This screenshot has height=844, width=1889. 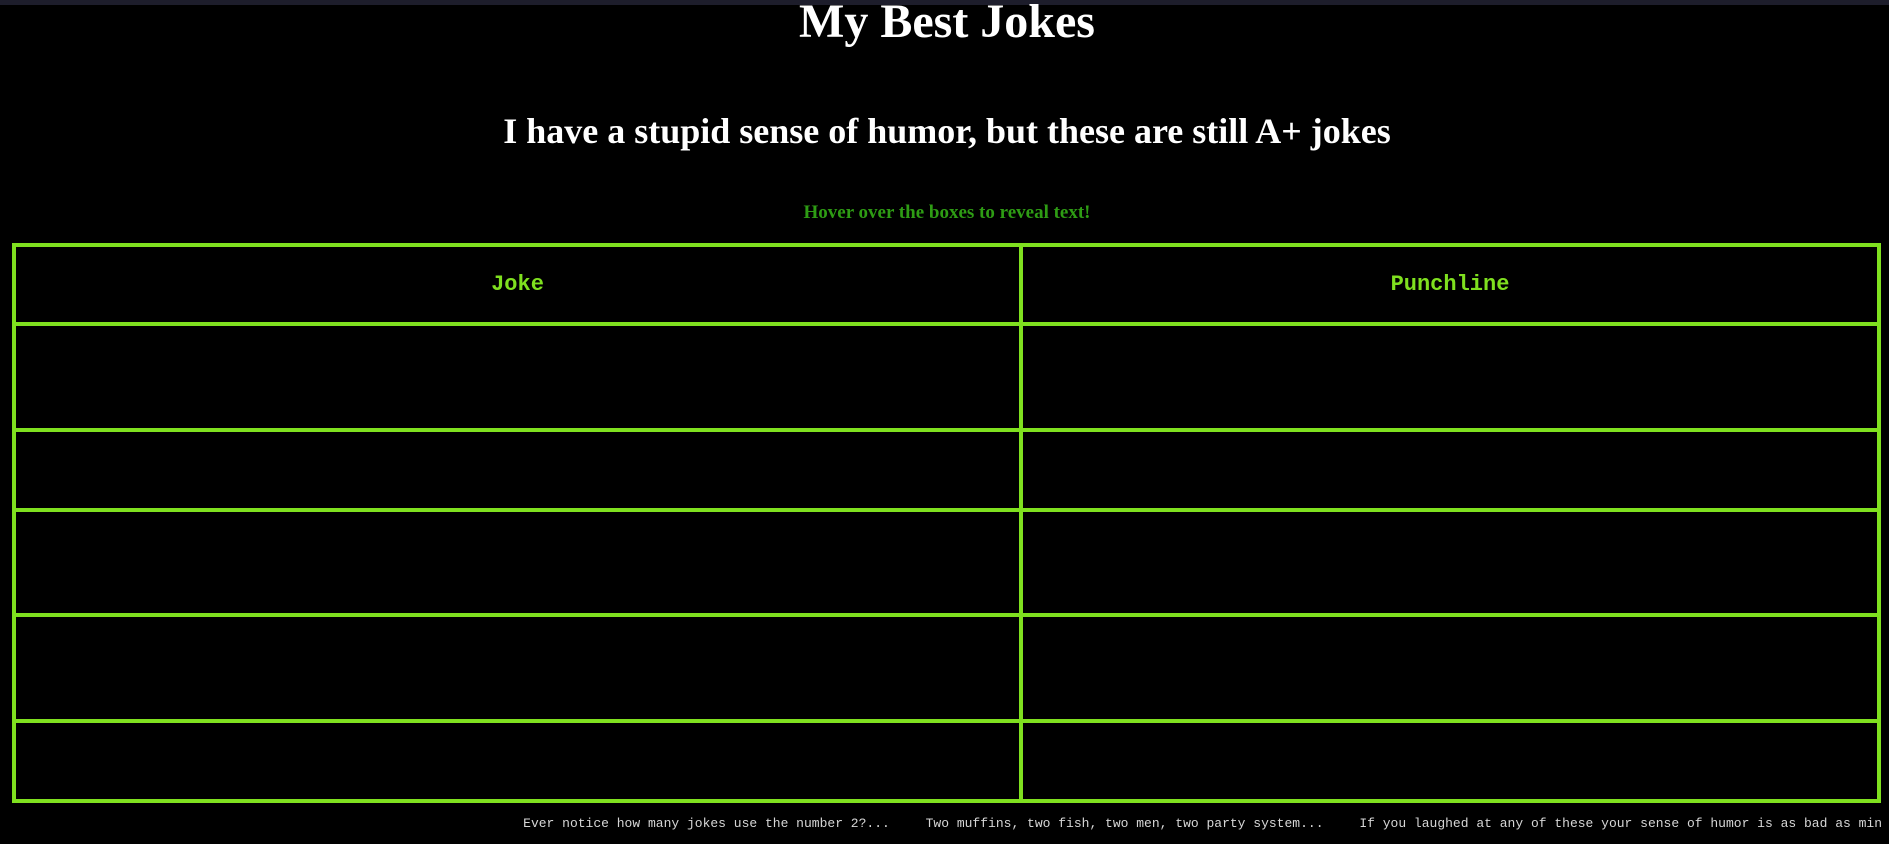 What do you see at coordinates (517, 284) in the screenshot?
I see `column-header-joke: Joke` at bounding box center [517, 284].